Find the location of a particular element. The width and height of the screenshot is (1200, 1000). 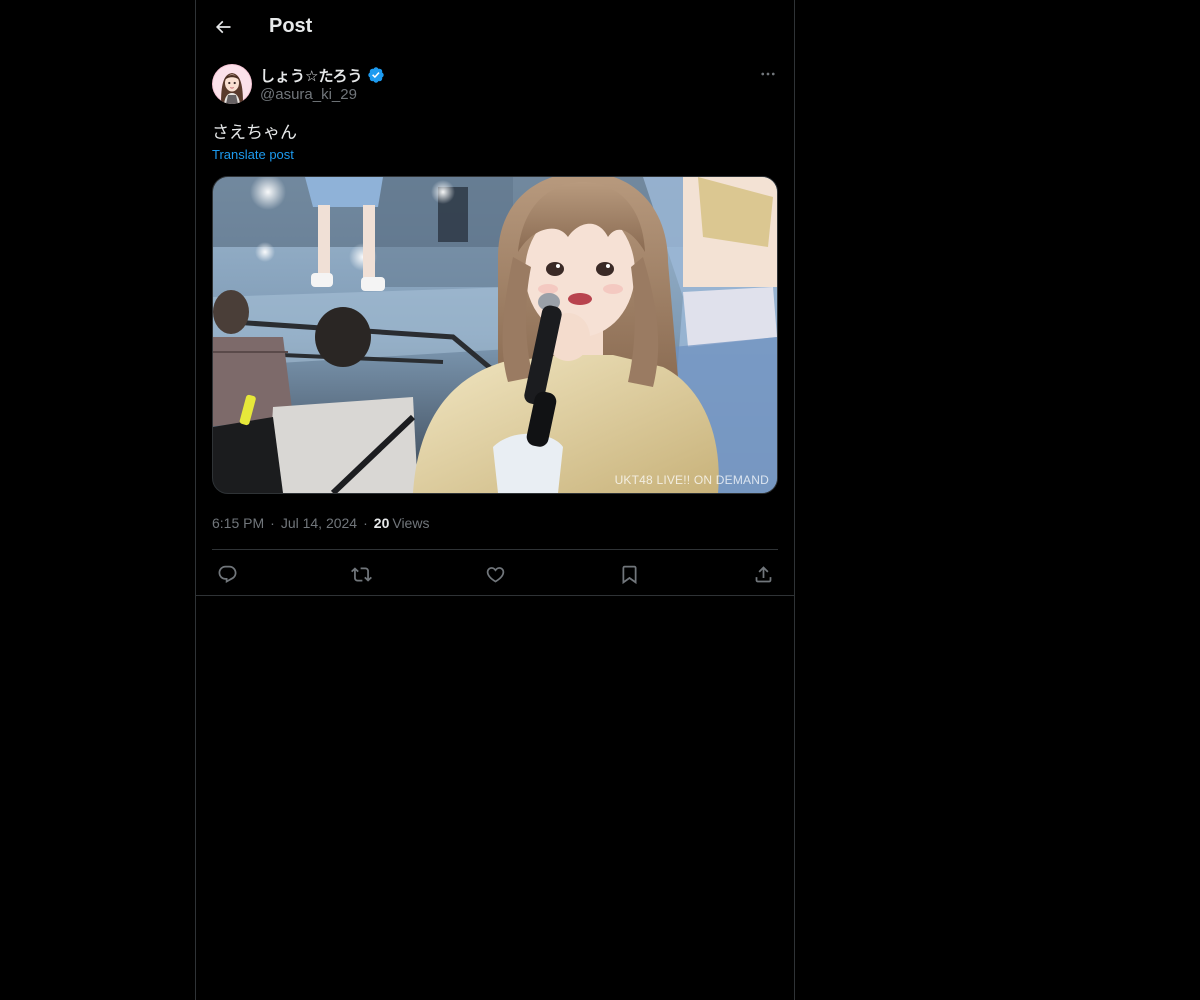

author-row: しょう☆たろう @asura_ki_29 is located at coordinates (495, 85).